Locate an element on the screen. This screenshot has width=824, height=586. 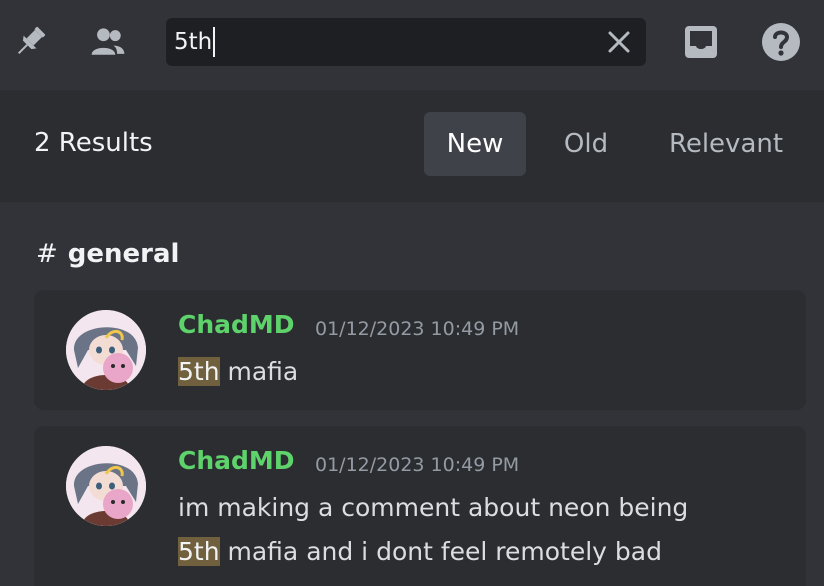
message-line: im making a comment about neon being is located at coordinates (433, 508).